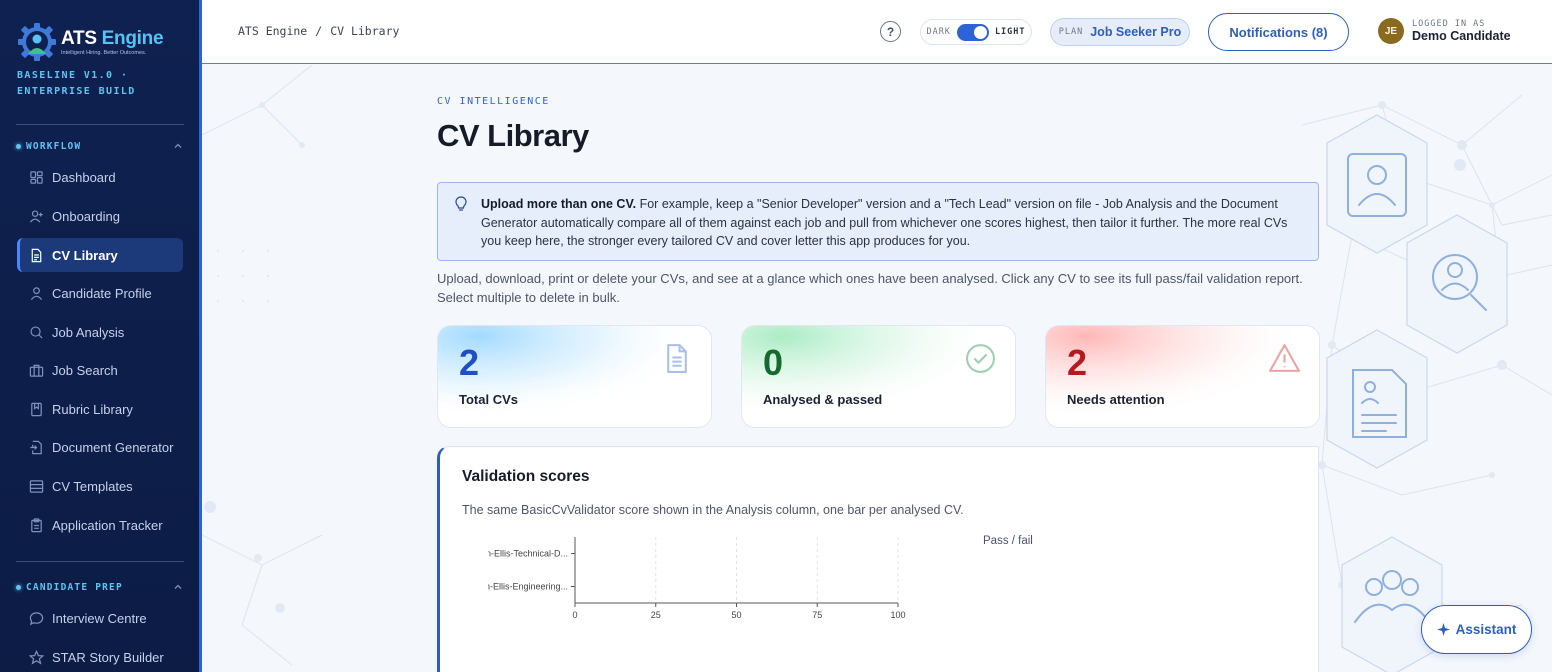 The height and width of the screenshot is (672, 1552). I want to click on build-label: BASELINE V1.0 · ENTERPRISE BUILD, so click(76, 83).